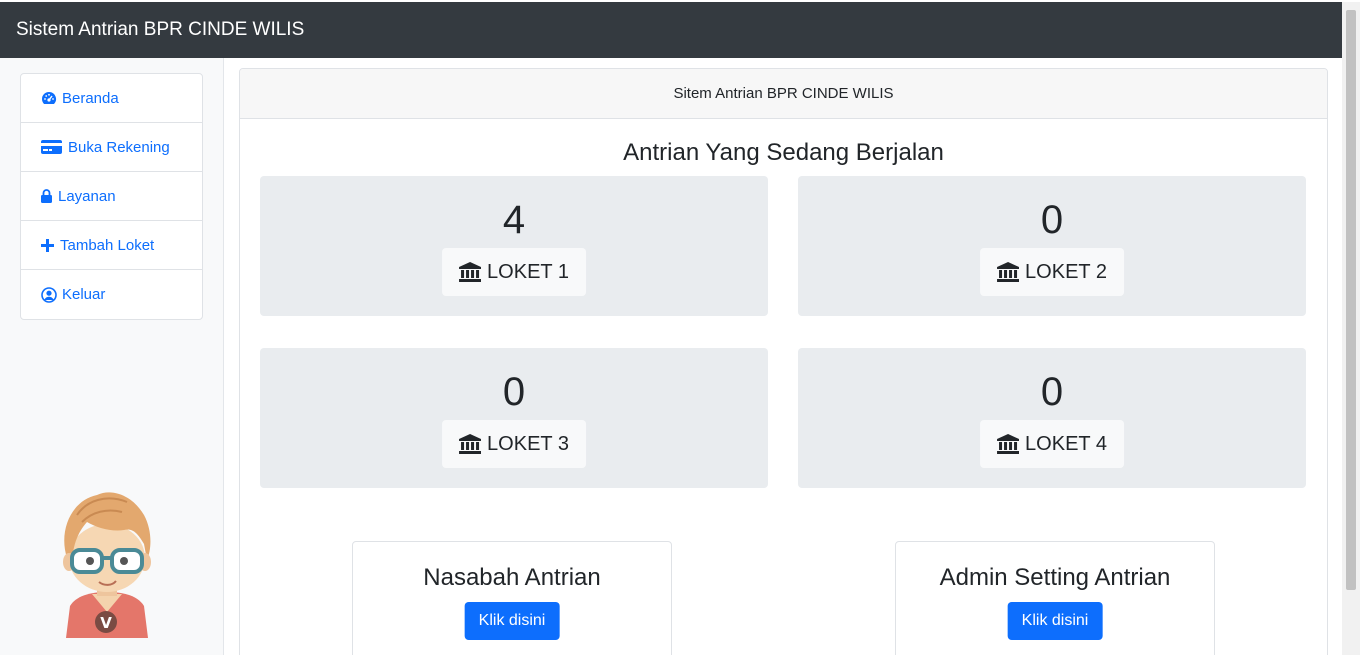 The image size is (1360, 655). I want to click on sidebar-item-layanan: Layanan, so click(111, 196).